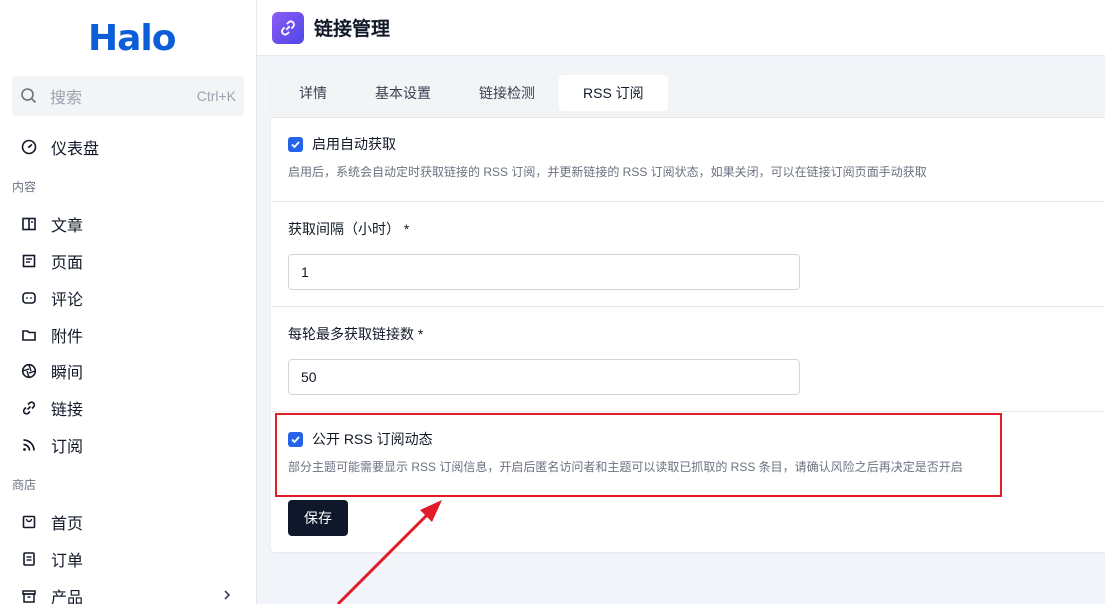 The width and height of the screenshot is (1105, 604). I want to click on page-header: 链接管理, so click(681, 28).